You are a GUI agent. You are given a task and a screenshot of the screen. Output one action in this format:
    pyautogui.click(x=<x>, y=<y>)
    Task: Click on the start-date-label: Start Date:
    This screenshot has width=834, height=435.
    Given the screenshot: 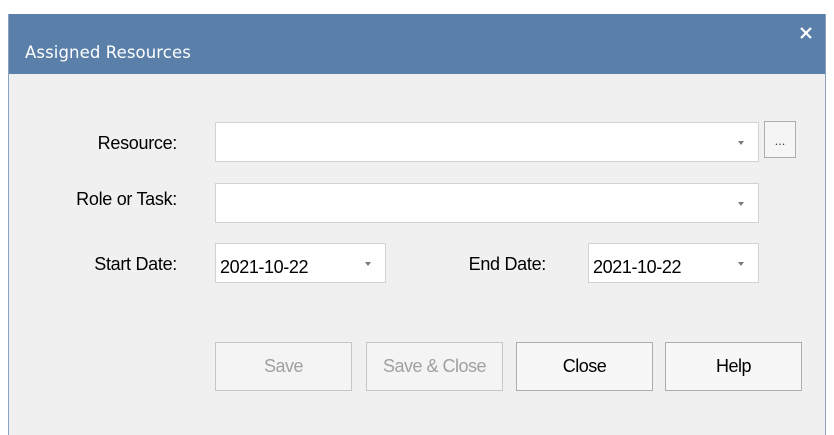 What is the action you would take?
    pyautogui.click(x=135, y=264)
    